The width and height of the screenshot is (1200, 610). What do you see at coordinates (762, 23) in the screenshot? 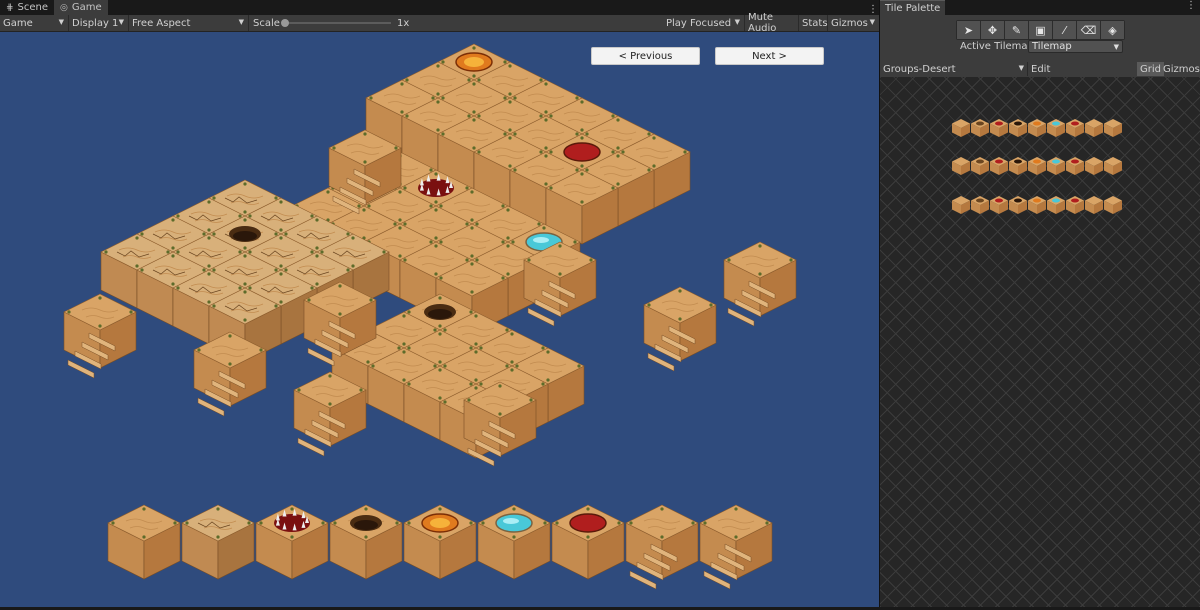
I see `mute-audio-label: Mute Audio` at bounding box center [762, 23].